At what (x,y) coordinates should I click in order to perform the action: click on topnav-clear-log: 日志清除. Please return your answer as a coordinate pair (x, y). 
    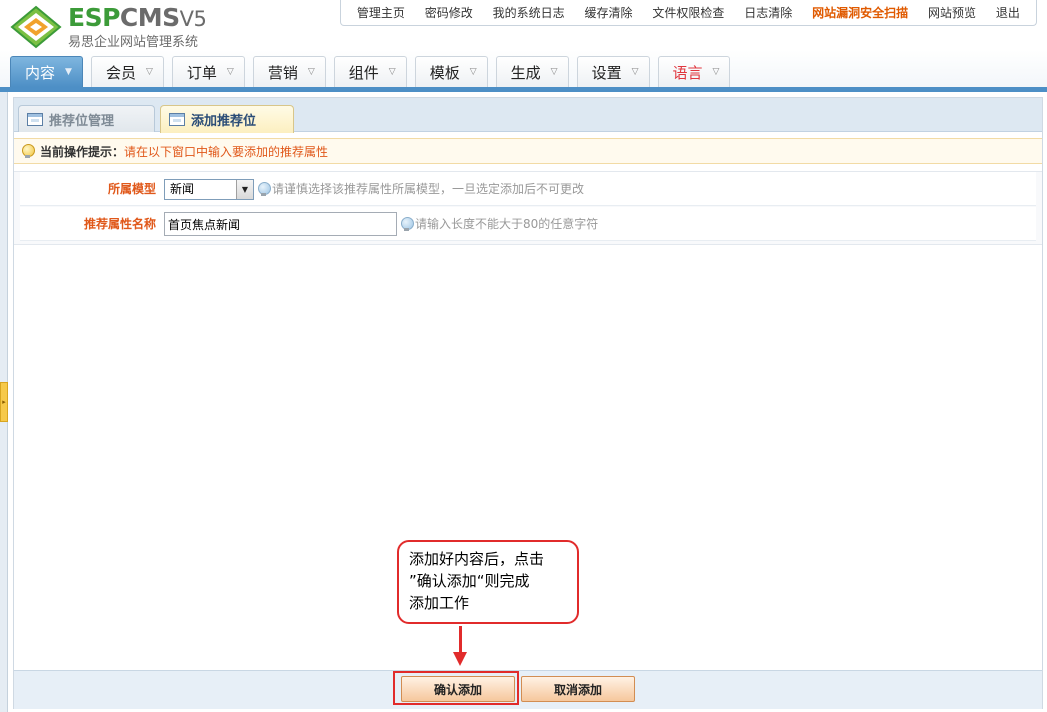
    Looking at the image, I should click on (768, 12).